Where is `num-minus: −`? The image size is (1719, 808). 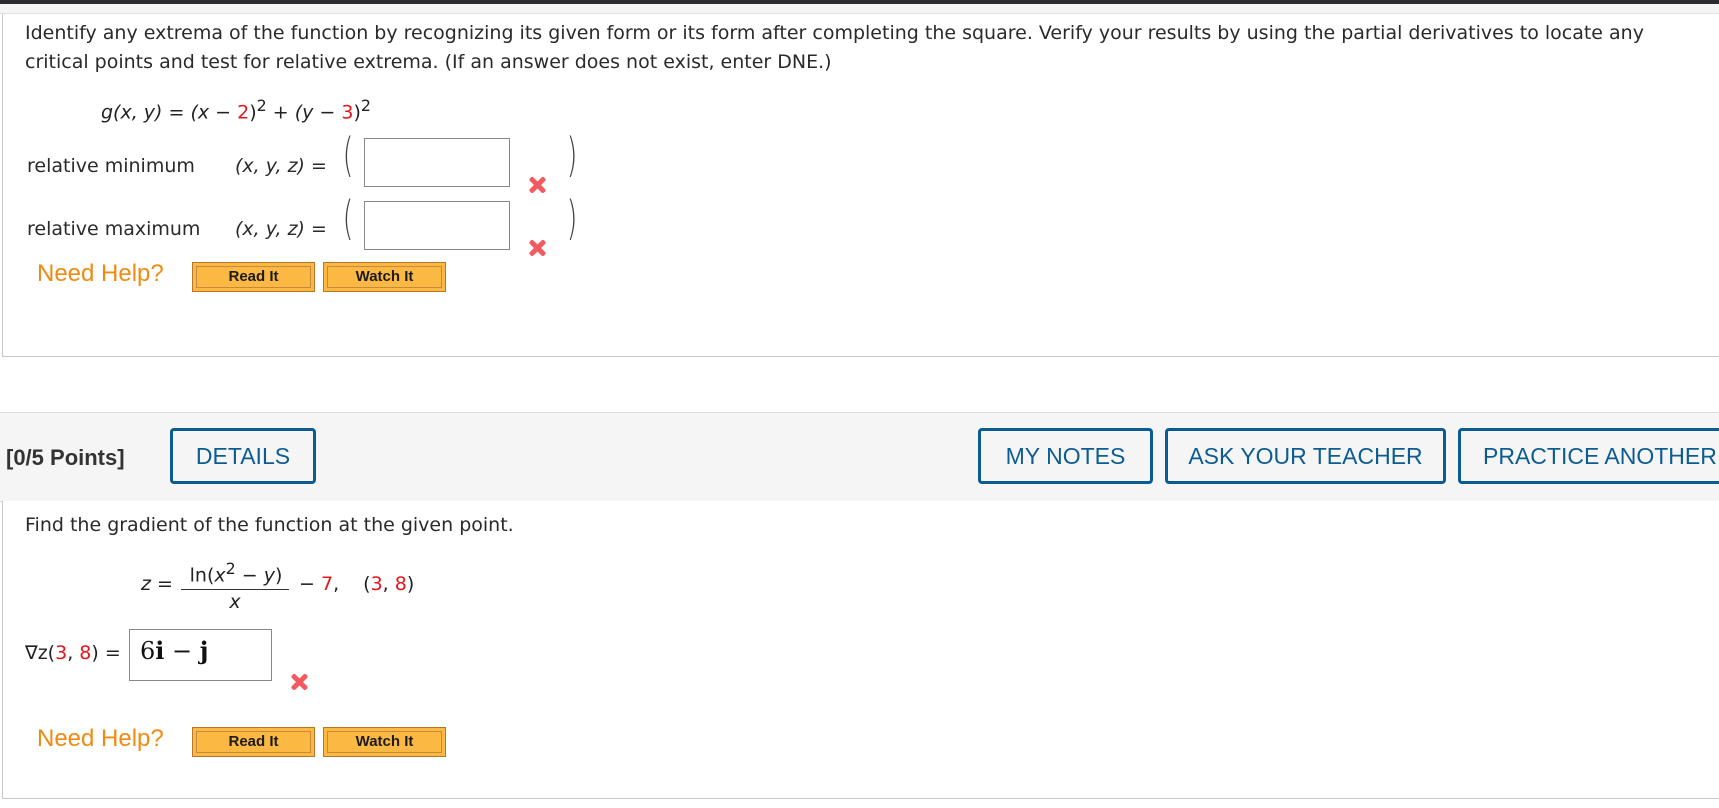 num-minus: − is located at coordinates (249, 575).